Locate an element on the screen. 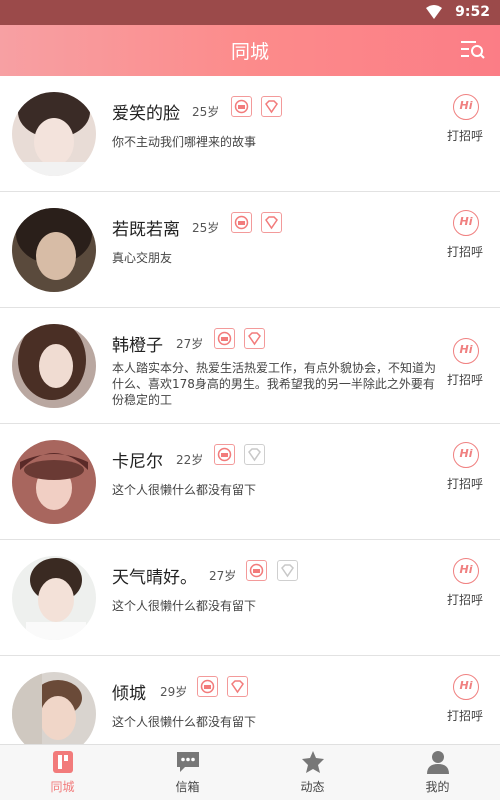 This screenshot has width=500, height=801. user-signature: 你不主动我们哪裡来的故事 is located at coordinates (184, 142).